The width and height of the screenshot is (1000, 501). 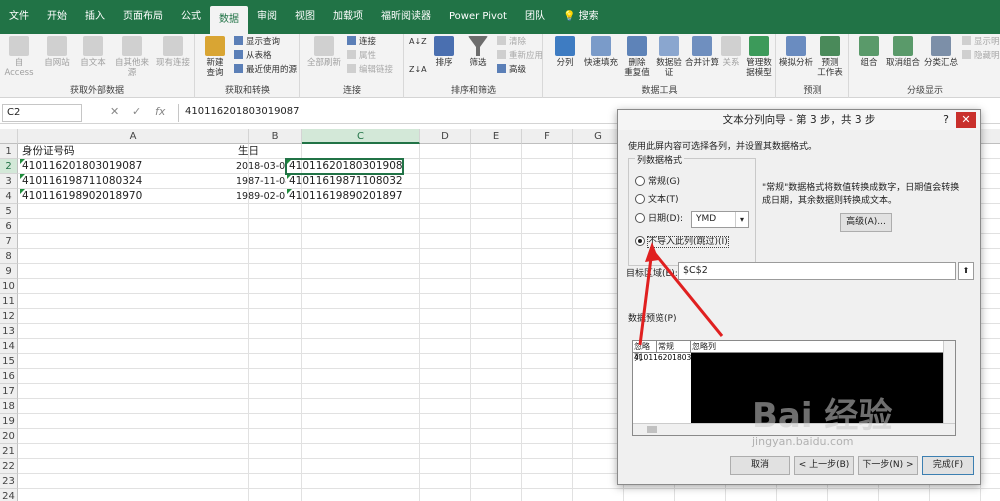 What do you see at coordinates (966, 120) in the screenshot?
I see `close-icon: ✕` at bounding box center [966, 120].